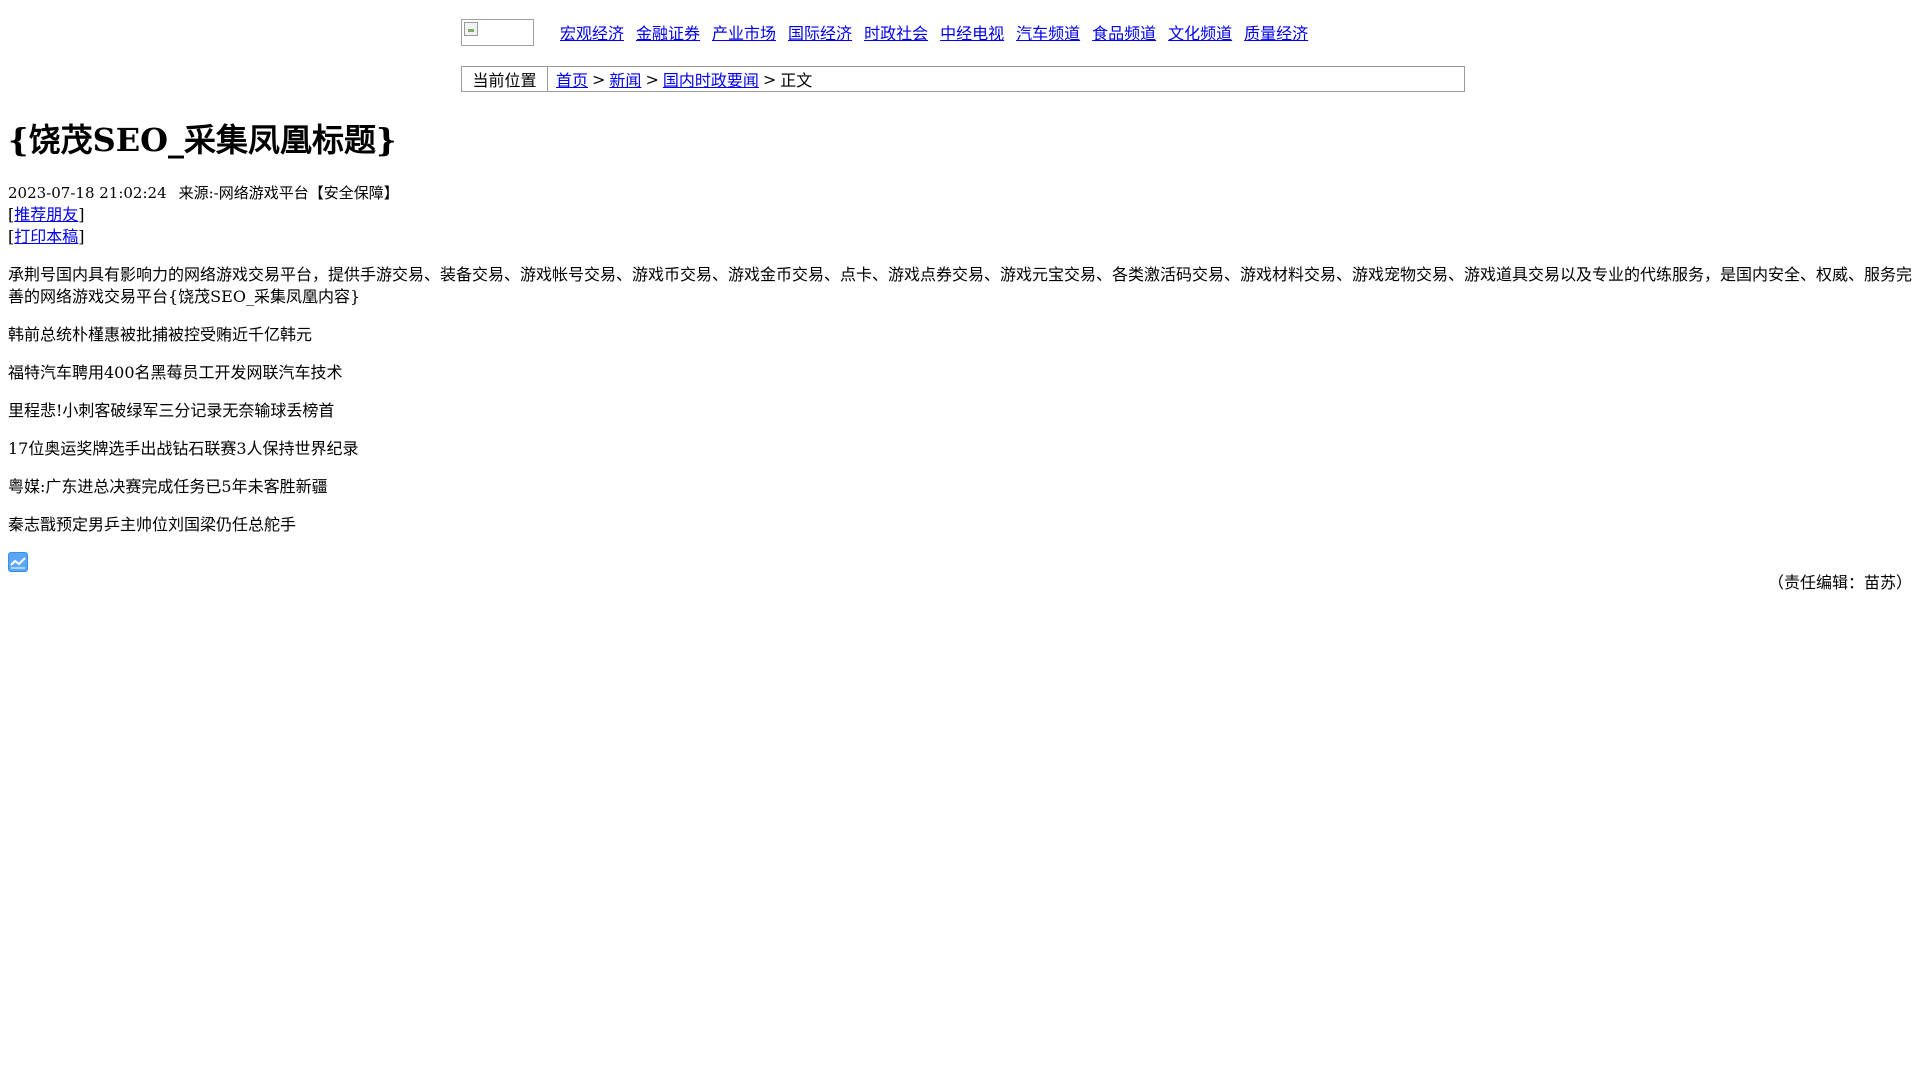 Image resolution: width=1920 pixels, height=1080 pixels. I want to click on recommend-friend-row: [推荐朋友], so click(46, 214).